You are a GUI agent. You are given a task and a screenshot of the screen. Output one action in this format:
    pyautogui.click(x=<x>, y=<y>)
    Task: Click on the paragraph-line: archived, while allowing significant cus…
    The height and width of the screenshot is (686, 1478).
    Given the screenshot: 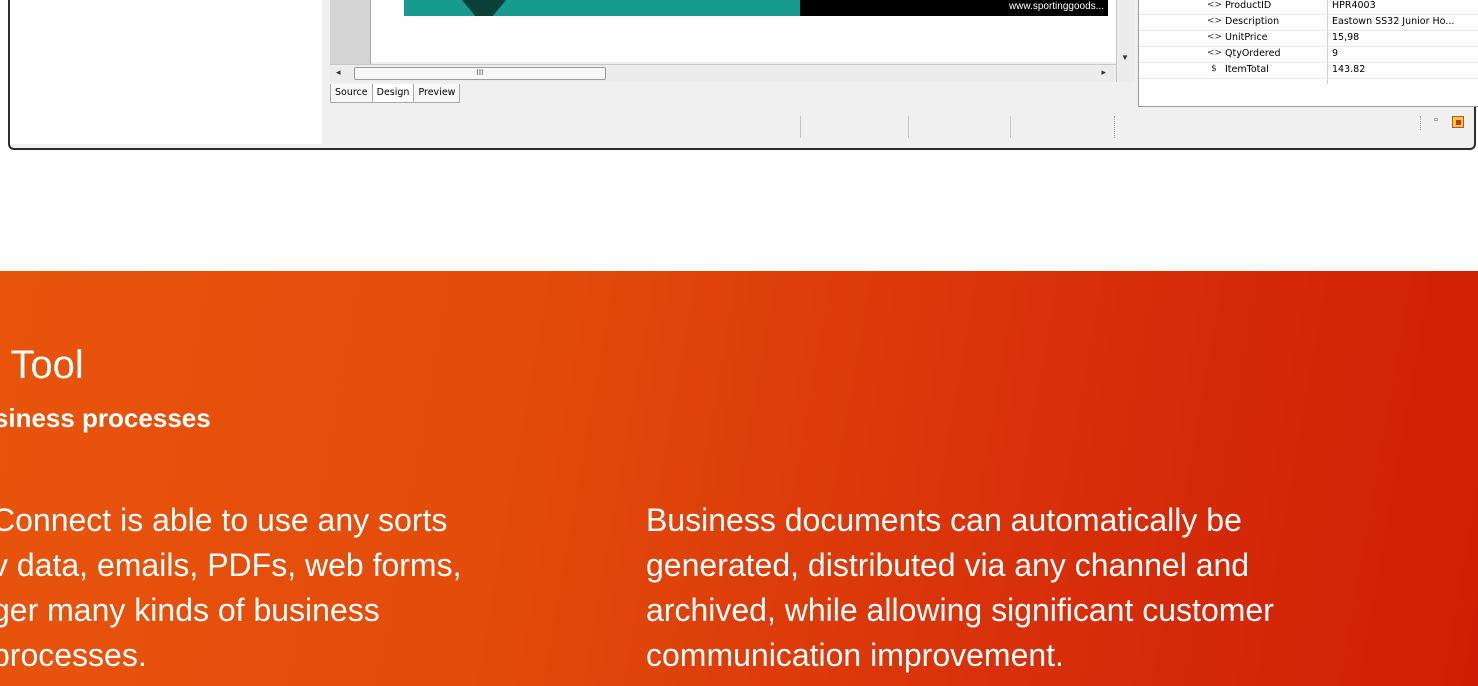 What is the action you would take?
    pyautogui.click(x=960, y=610)
    